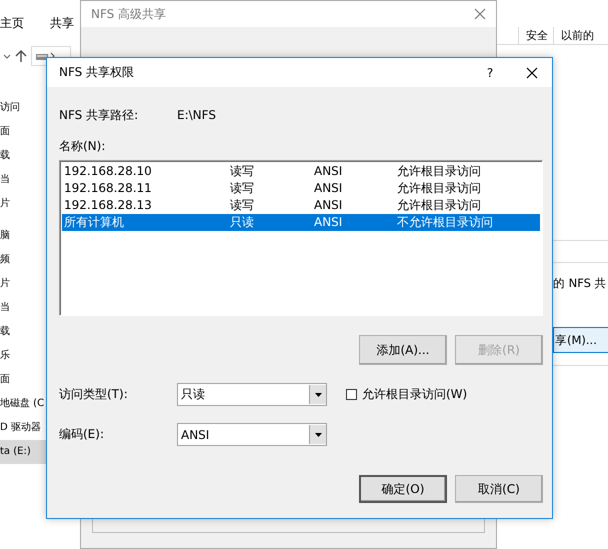 The height and width of the screenshot is (549, 608). What do you see at coordinates (23, 356) in the screenshot?
I see `nav-item: 乐` at bounding box center [23, 356].